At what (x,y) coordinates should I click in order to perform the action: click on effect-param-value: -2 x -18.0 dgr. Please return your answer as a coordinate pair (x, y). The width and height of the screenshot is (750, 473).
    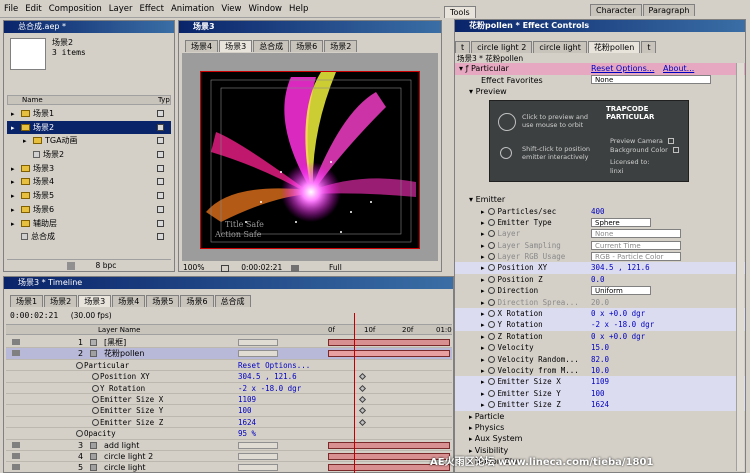
    Looking at the image, I should click on (622, 324).